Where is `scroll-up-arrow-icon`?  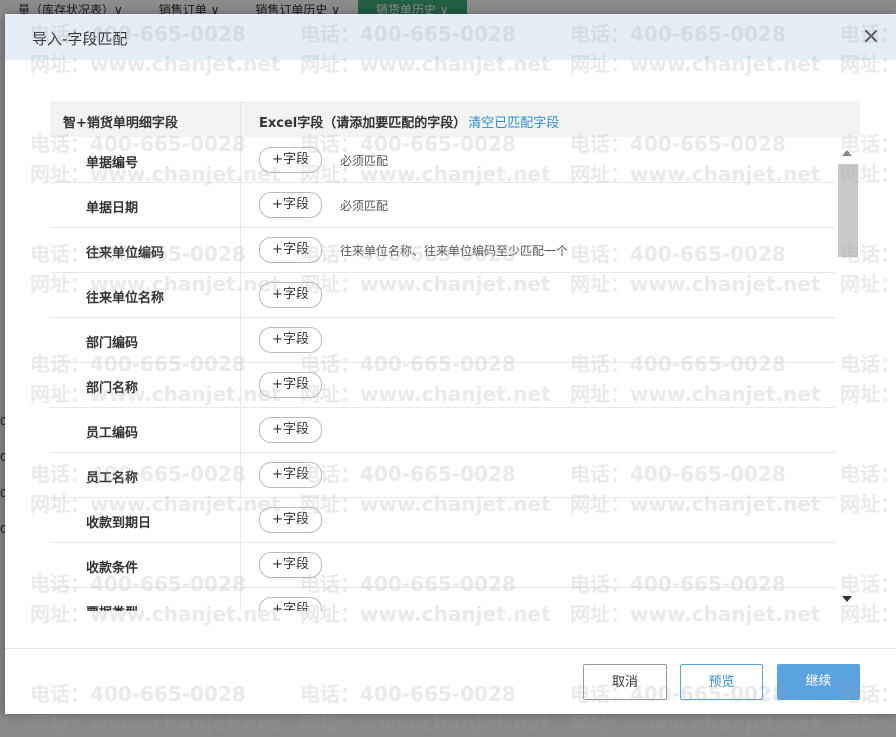 scroll-up-arrow-icon is located at coordinates (847, 153).